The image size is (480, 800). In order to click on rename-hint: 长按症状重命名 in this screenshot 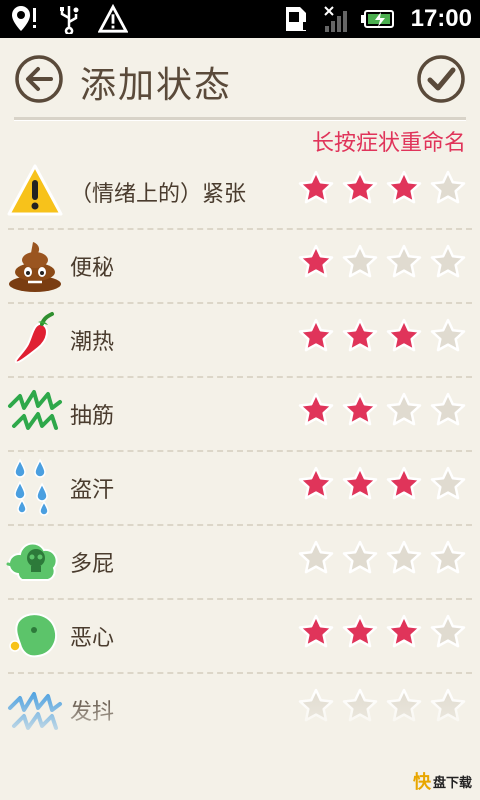, I will do `click(388, 143)`.